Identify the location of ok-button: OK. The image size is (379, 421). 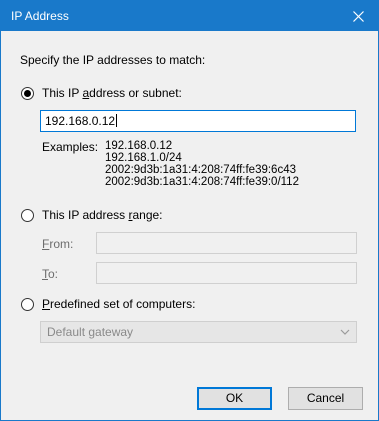
(234, 398).